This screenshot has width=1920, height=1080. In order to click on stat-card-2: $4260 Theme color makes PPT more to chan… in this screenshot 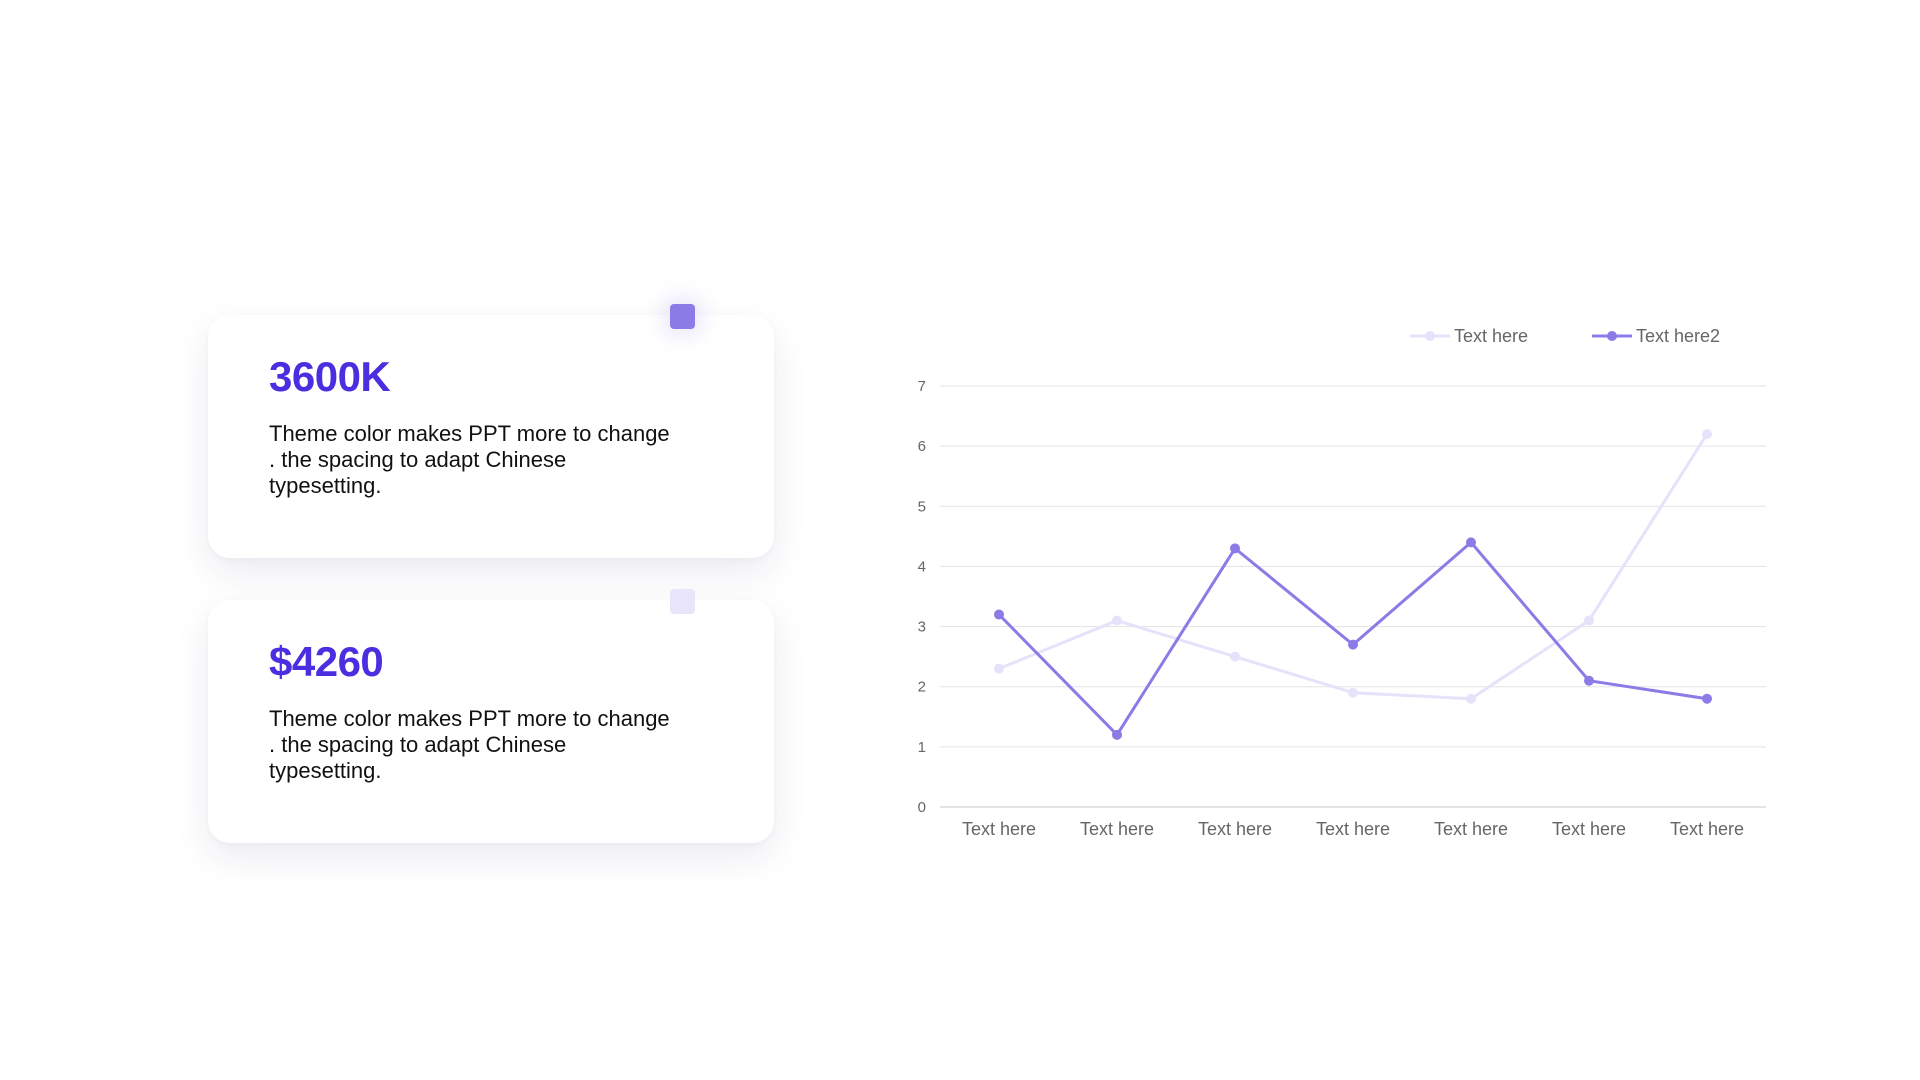, I will do `click(491, 716)`.